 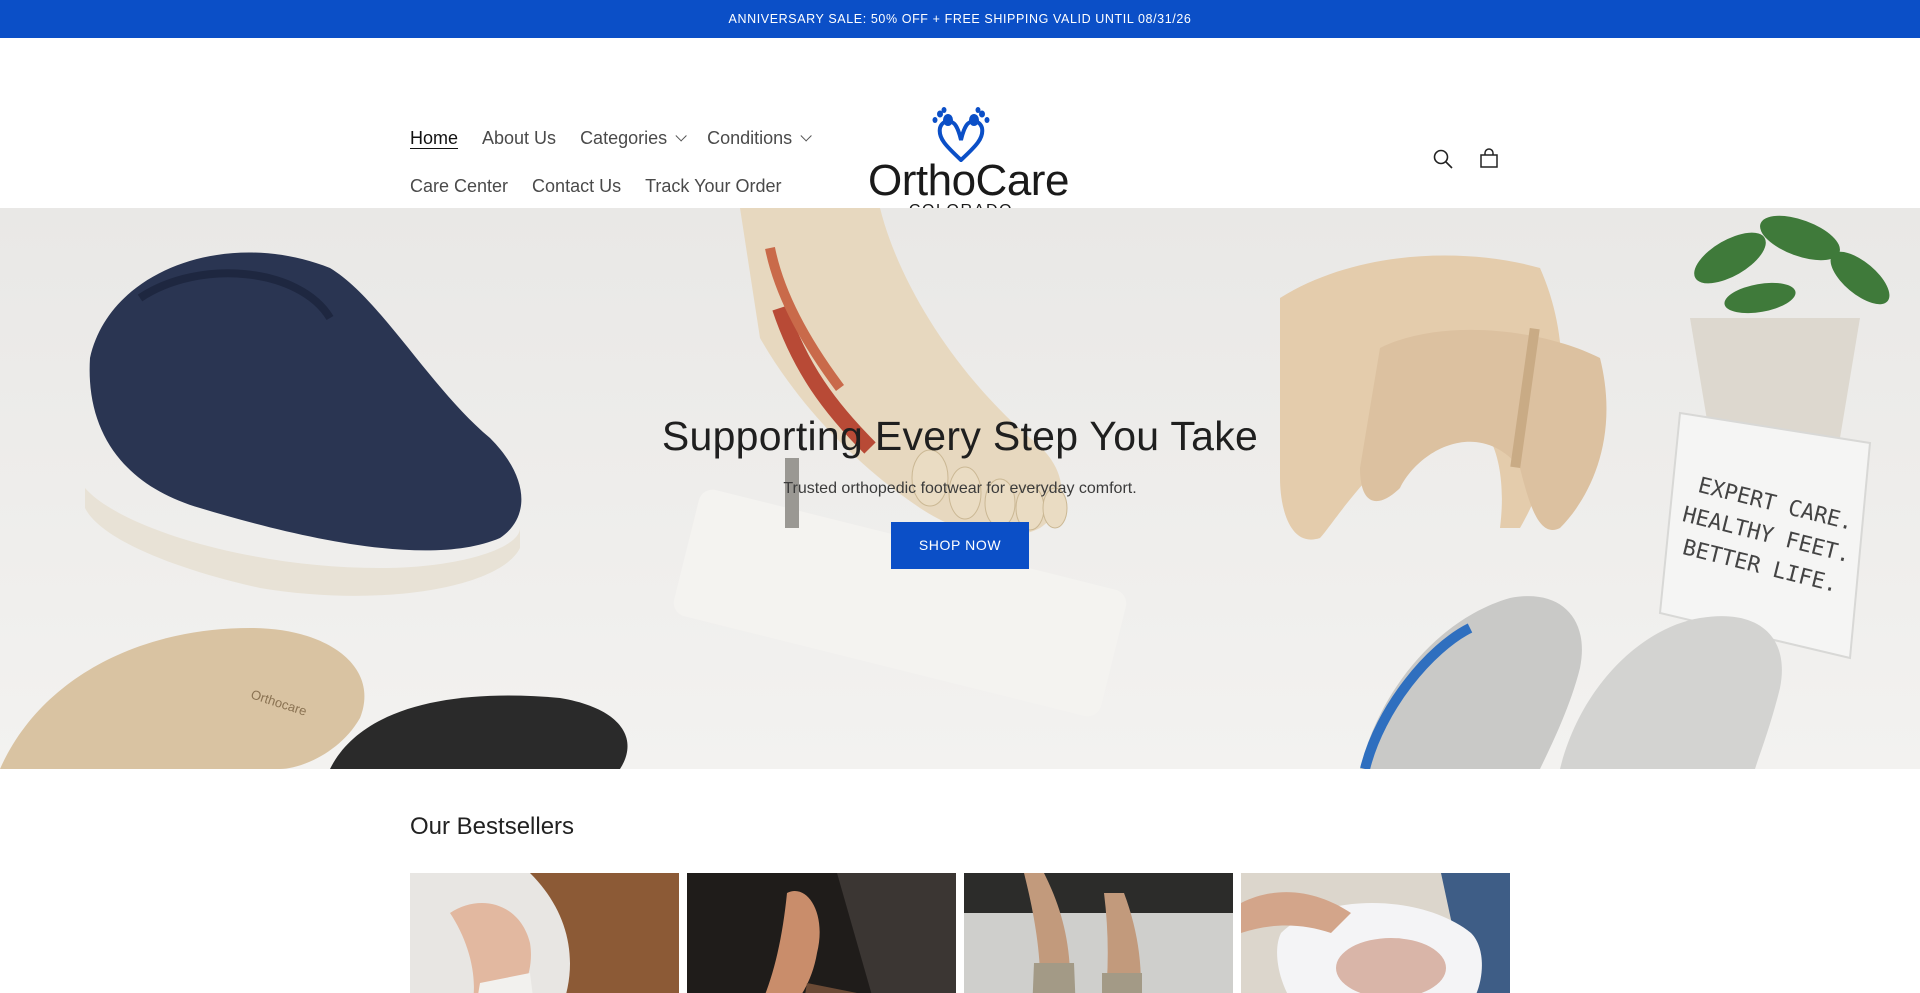 What do you see at coordinates (624, 137) in the screenshot?
I see `nav-label-categories: Categories` at bounding box center [624, 137].